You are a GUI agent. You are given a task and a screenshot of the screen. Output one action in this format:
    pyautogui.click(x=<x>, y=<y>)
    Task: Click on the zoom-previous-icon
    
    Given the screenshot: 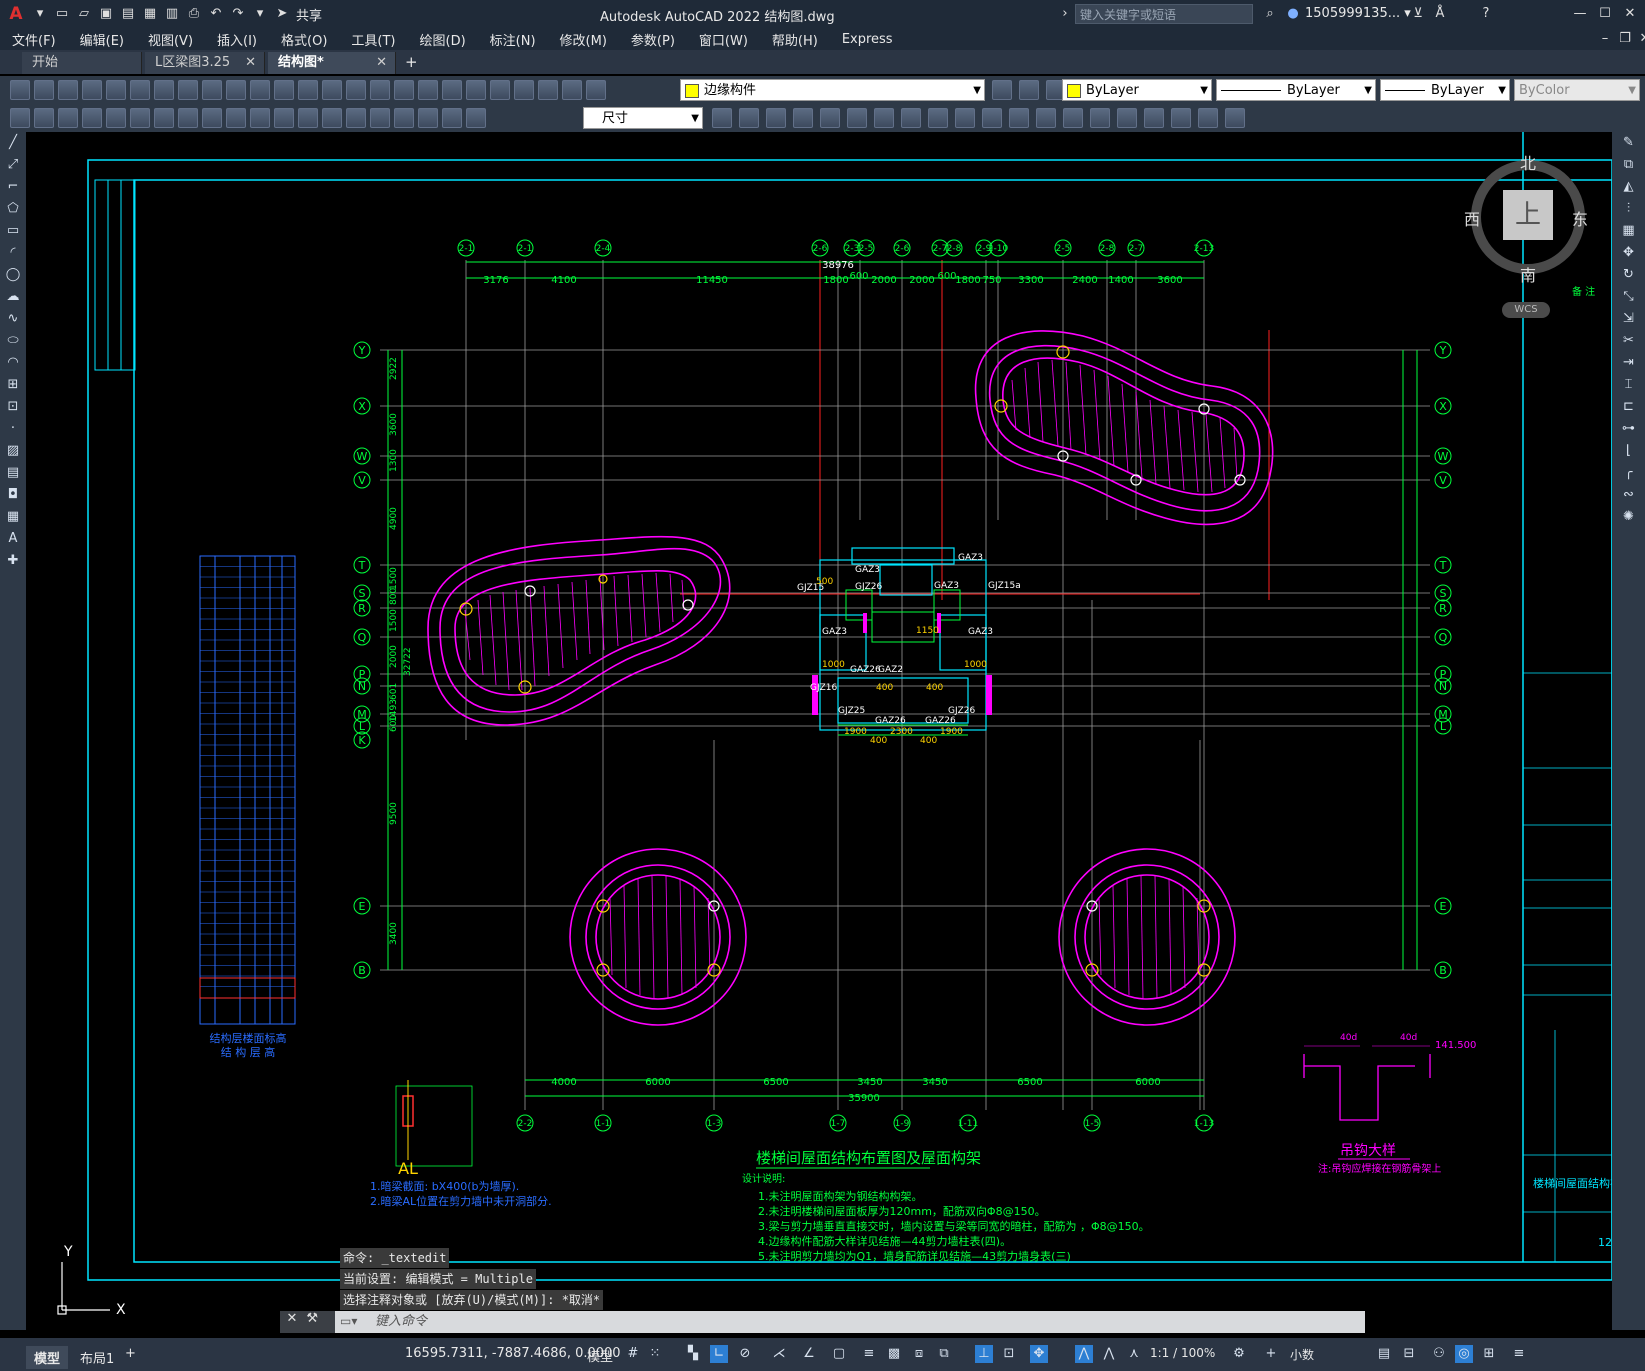 What is the action you would take?
    pyautogui.click(x=428, y=90)
    